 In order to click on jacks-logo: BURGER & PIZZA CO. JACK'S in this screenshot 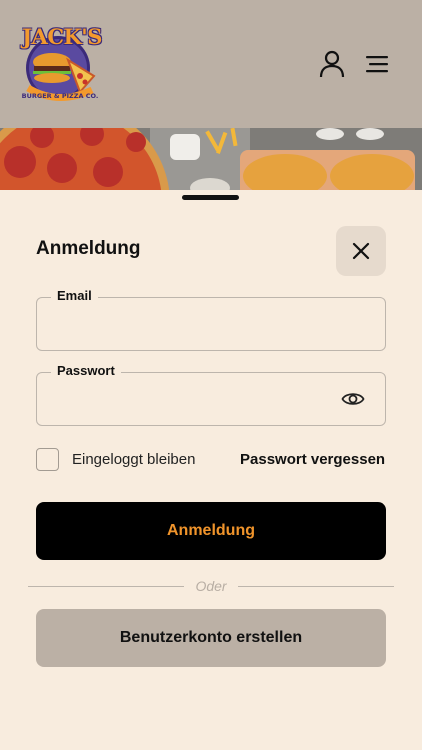, I will do `click(62, 64)`.